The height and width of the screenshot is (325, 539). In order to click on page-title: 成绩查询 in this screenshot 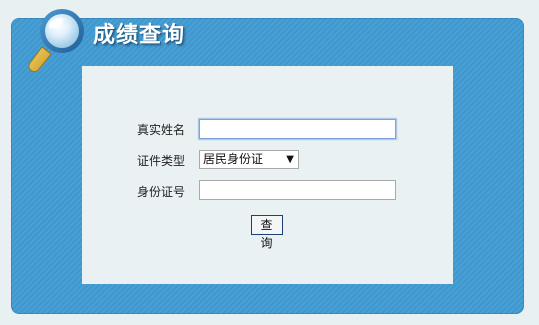, I will do `click(139, 35)`.